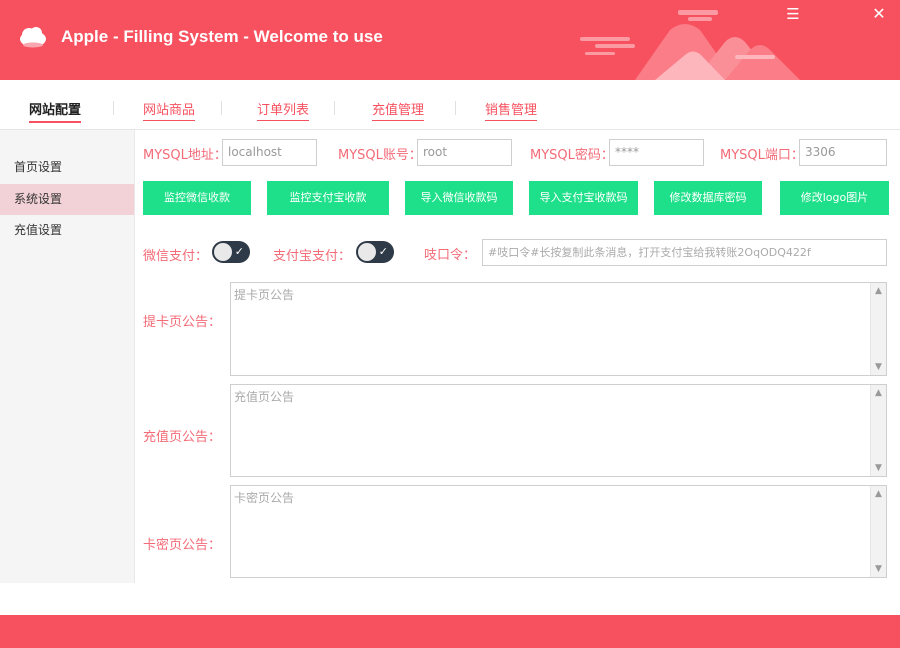 The height and width of the screenshot is (648, 900). I want to click on tab-label: 网站商品, so click(169, 110).